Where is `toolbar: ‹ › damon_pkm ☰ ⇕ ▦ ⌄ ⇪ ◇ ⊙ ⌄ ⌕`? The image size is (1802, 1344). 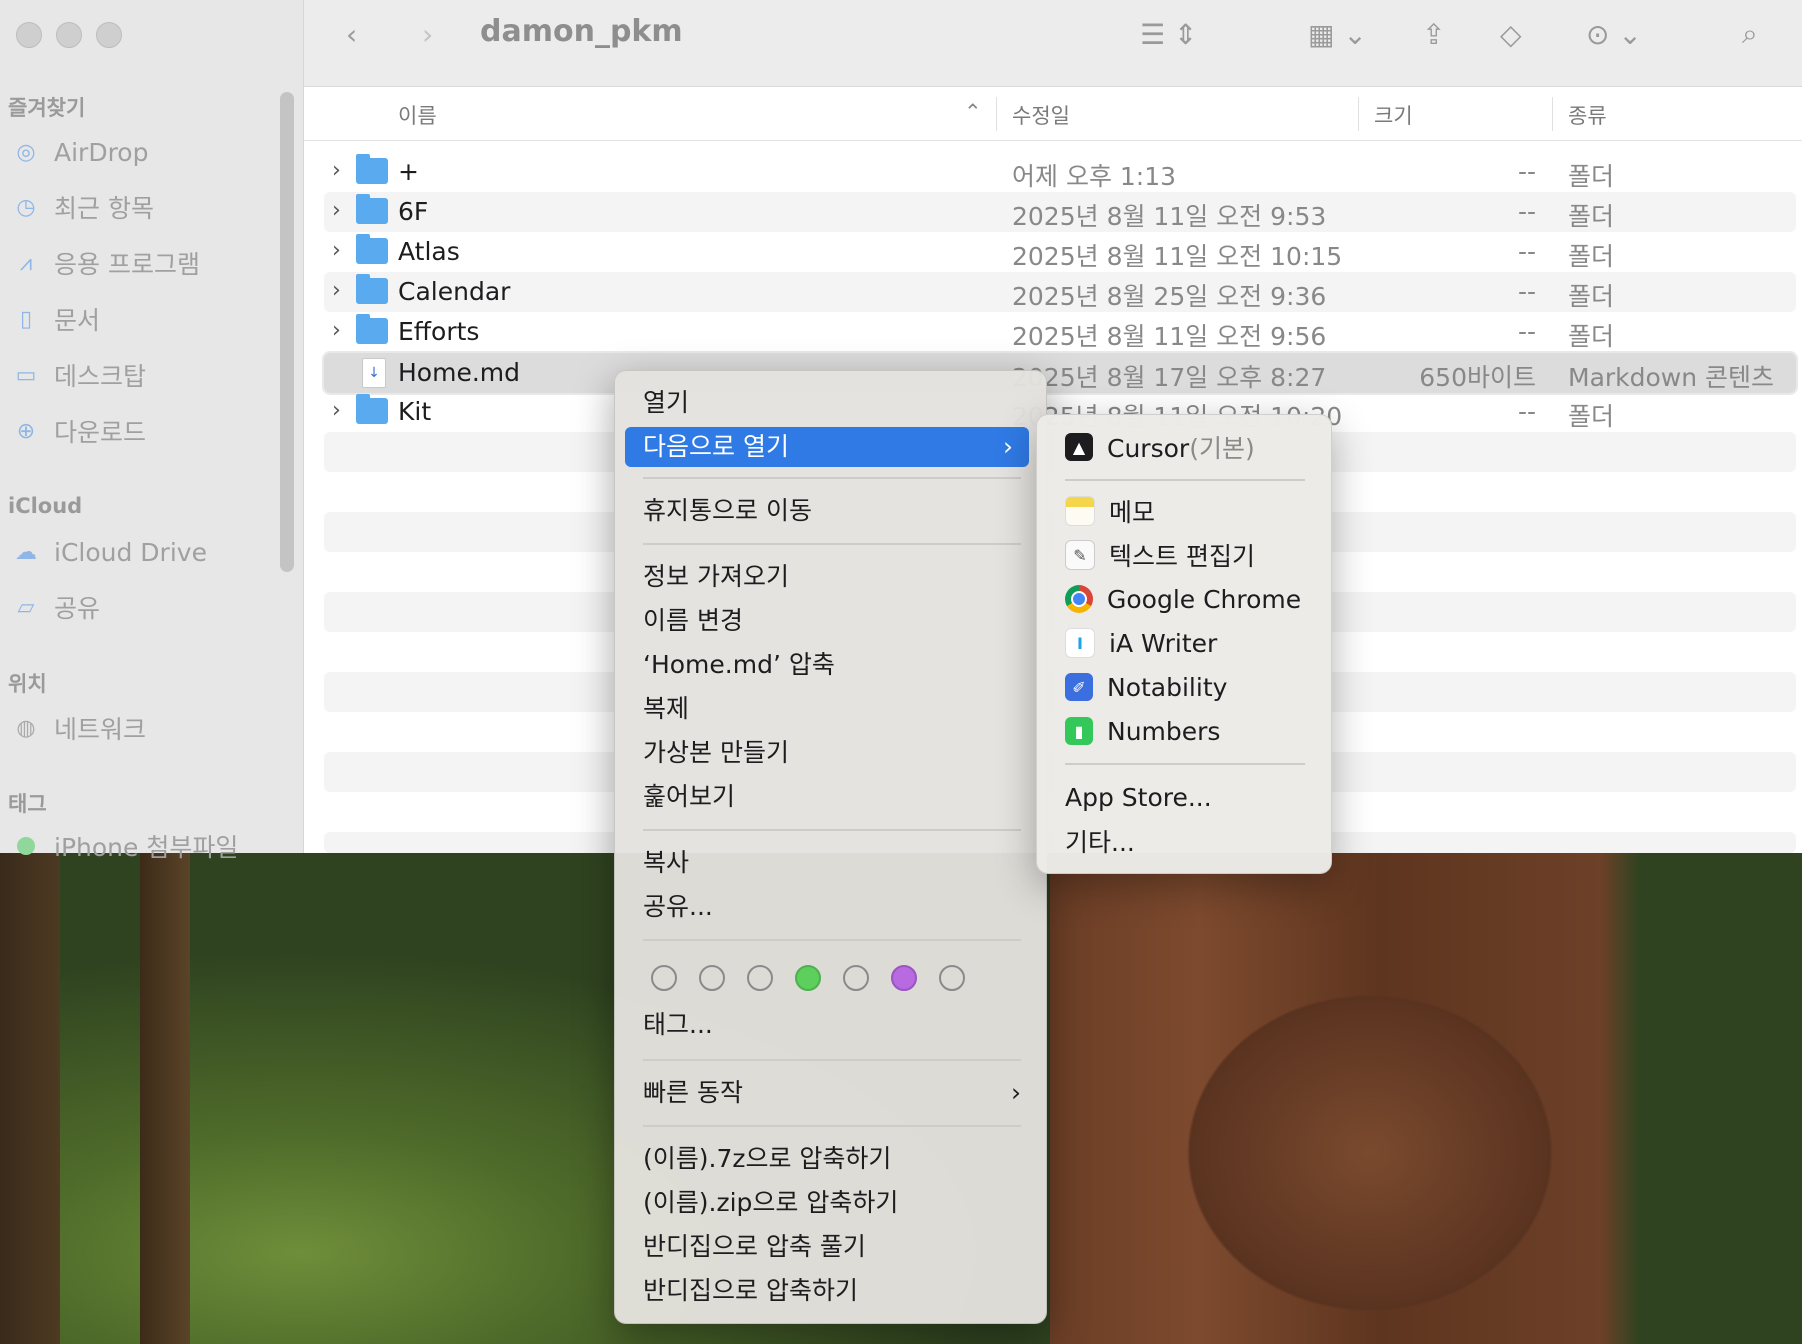
toolbar: ‹ › damon_pkm ☰ ⇕ ▦ ⌄ ⇪ ◇ ⊙ ⌄ ⌕ is located at coordinates (1053, 43).